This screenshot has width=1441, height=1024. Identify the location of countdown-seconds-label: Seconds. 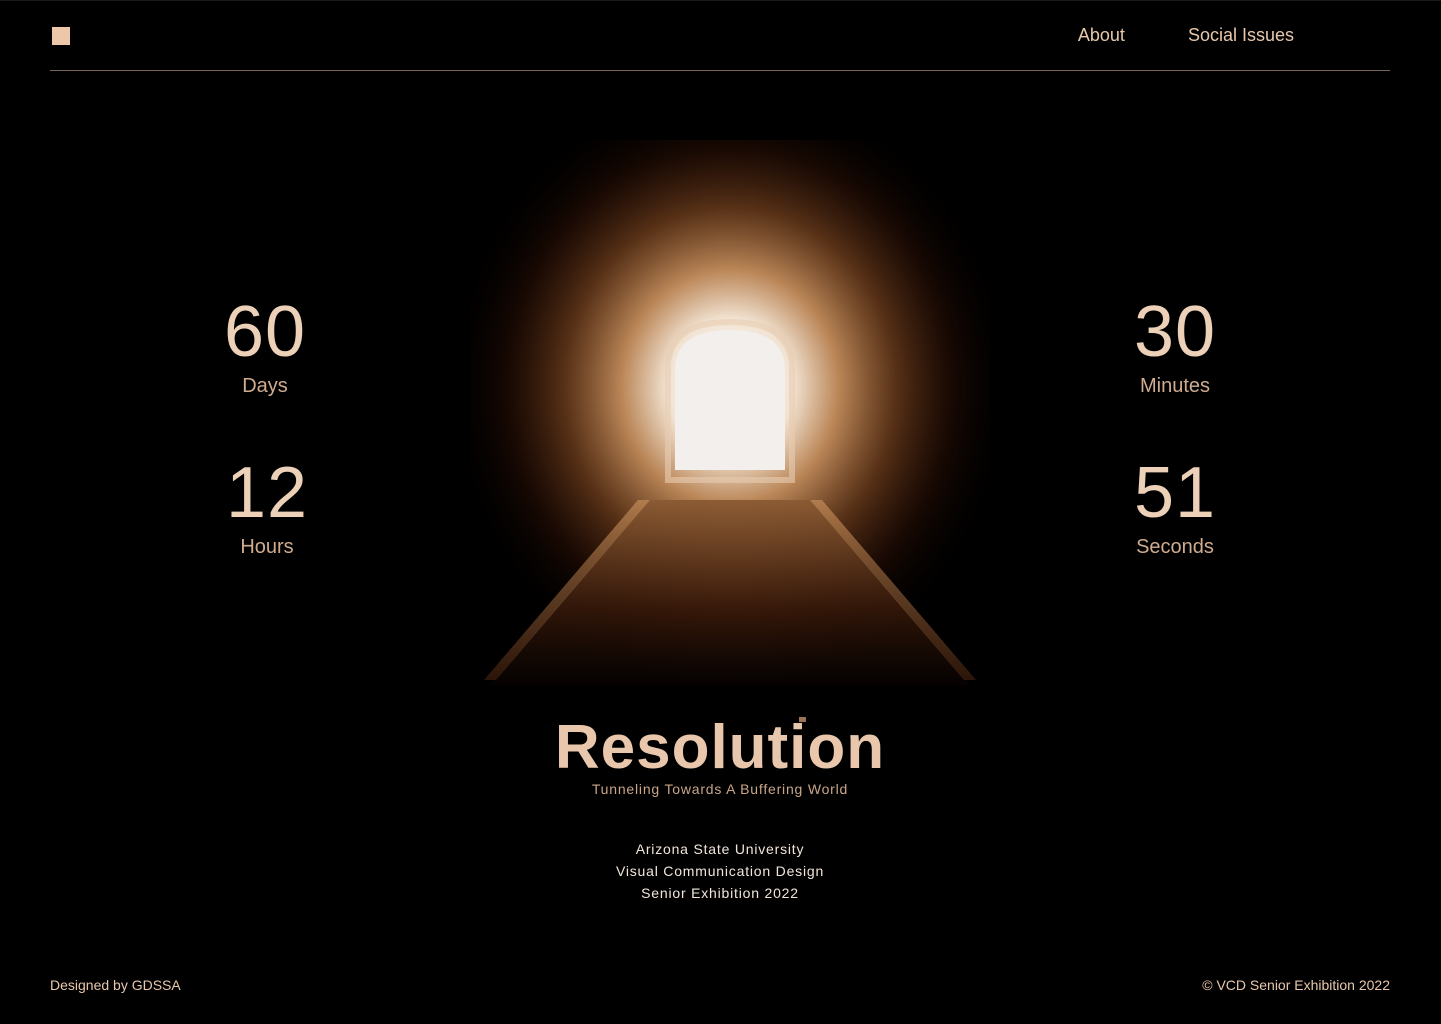
(1175, 547).